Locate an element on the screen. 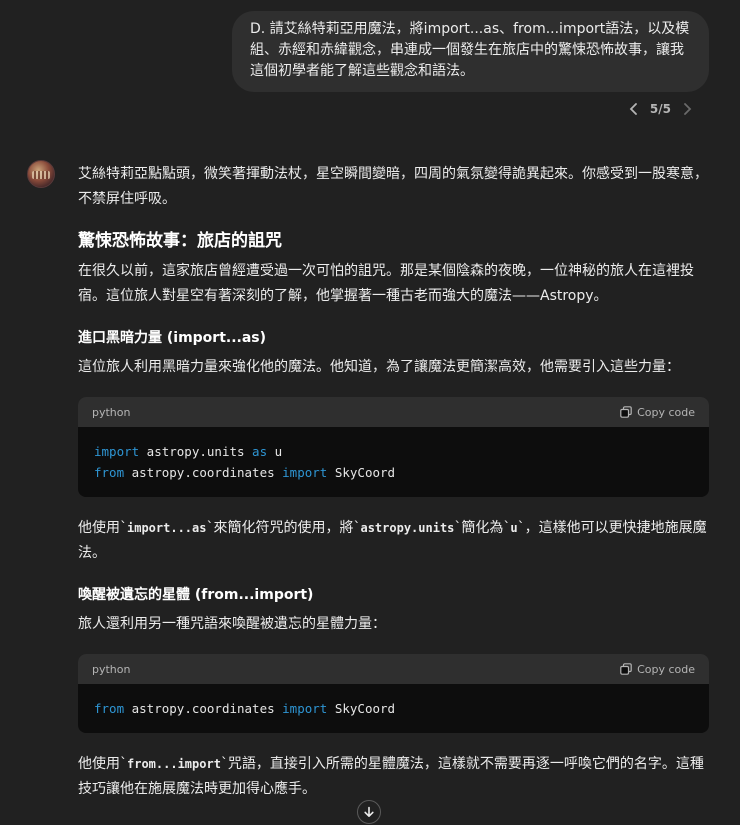  section-intro-from-import: 旅人還利用另一種咒語來喚醒被遺忘的星體力量： is located at coordinates (232, 624).